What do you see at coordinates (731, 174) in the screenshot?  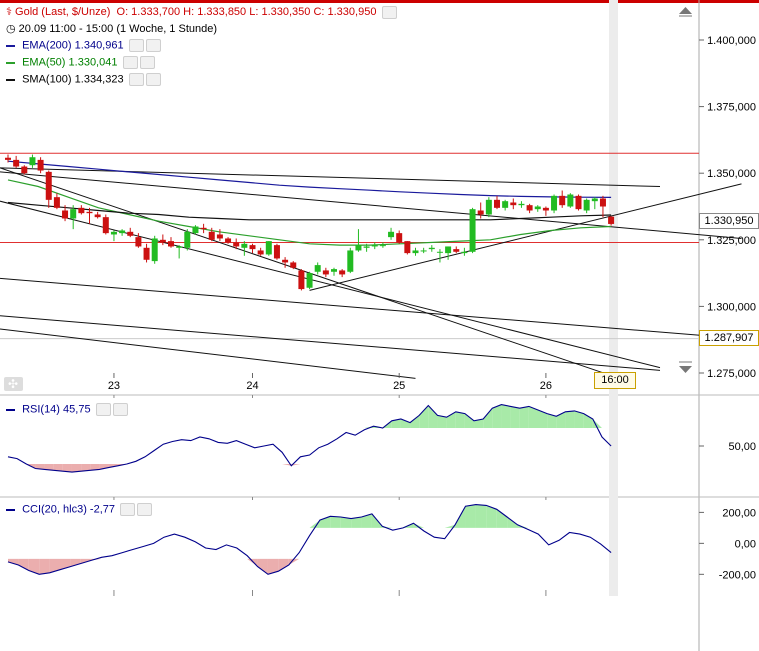 I see `y-tick-label: 1.350,000` at bounding box center [731, 174].